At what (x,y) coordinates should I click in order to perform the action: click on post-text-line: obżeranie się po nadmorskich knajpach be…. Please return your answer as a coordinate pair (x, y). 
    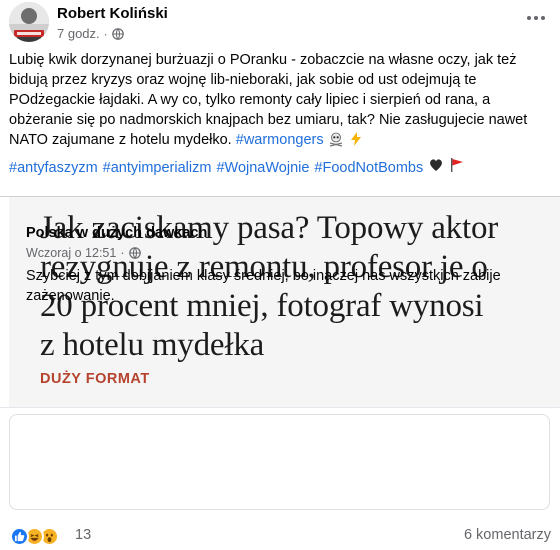
    Looking at the image, I should click on (268, 120).